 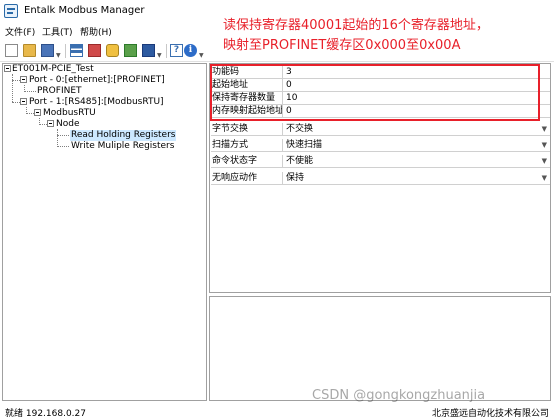 I want to click on delete-icon, so click(x=94, y=50).